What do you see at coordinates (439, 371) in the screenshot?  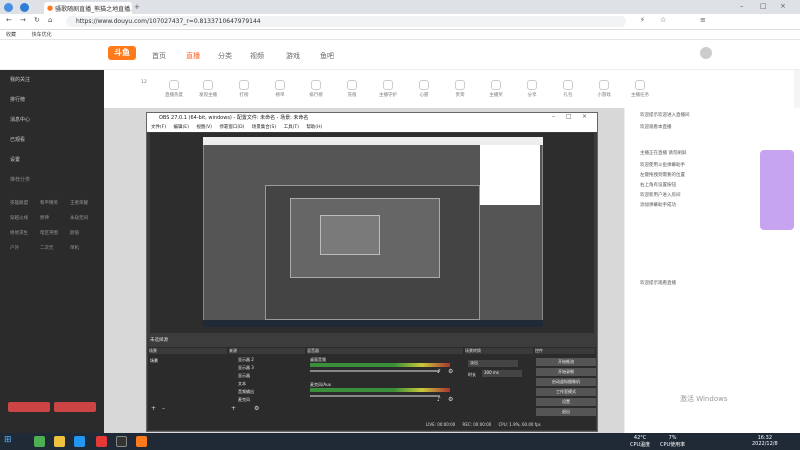 I see `speaker-icon: ♪` at bounding box center [439, 371].